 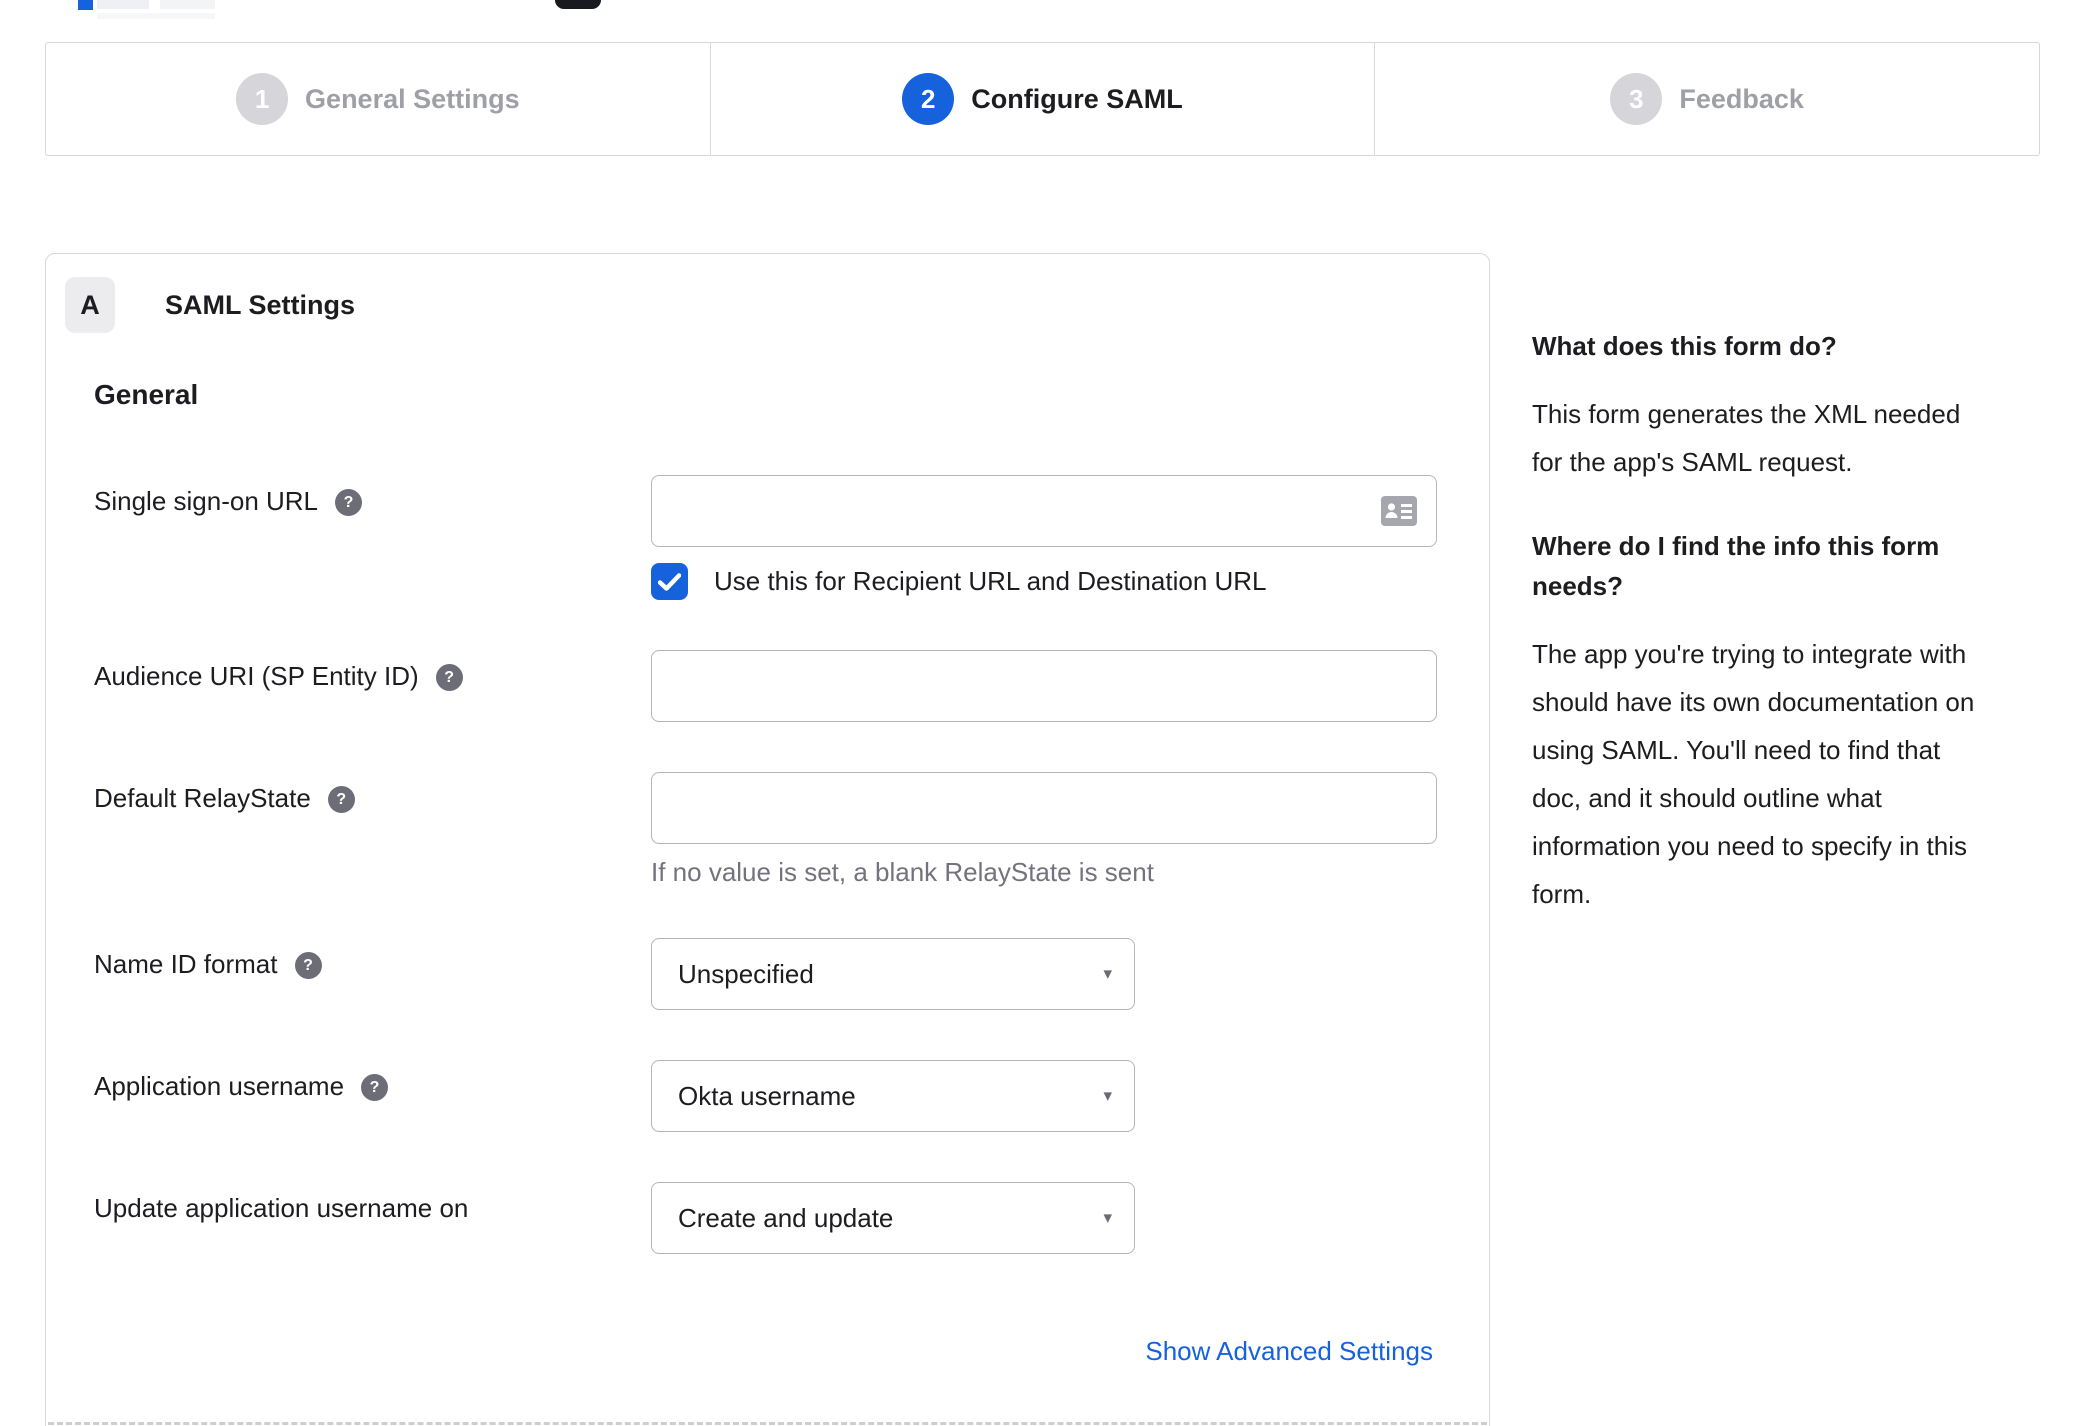 I want to click on advanced-settings-row: Show Advanced Settings, so click(x=791, y=1351).